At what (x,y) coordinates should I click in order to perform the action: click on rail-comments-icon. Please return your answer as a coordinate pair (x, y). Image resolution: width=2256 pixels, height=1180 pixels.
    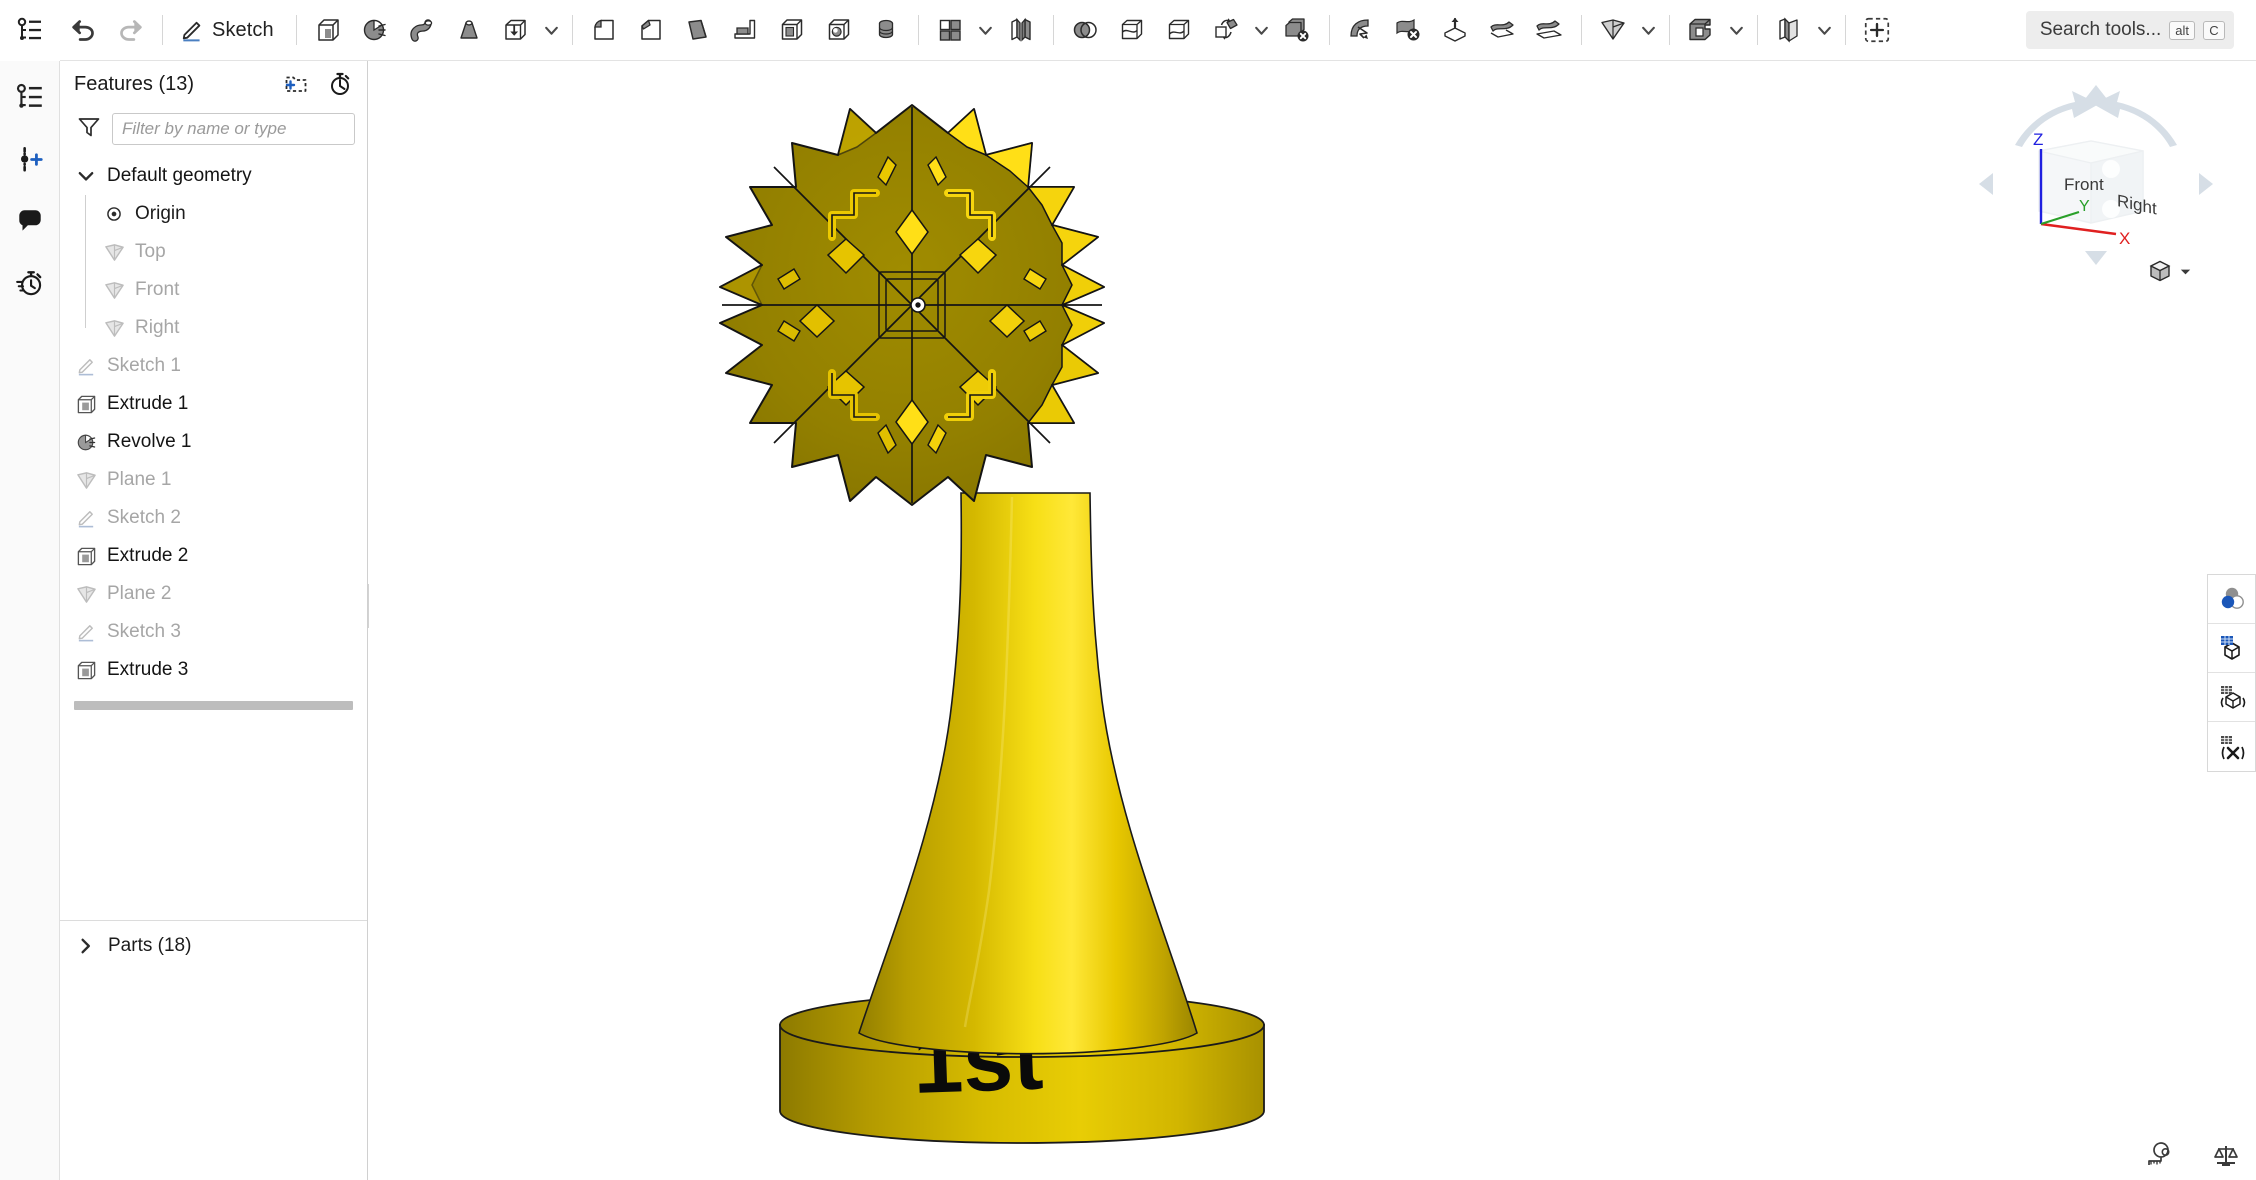
    Looking at the image, I should click on (30, 221).